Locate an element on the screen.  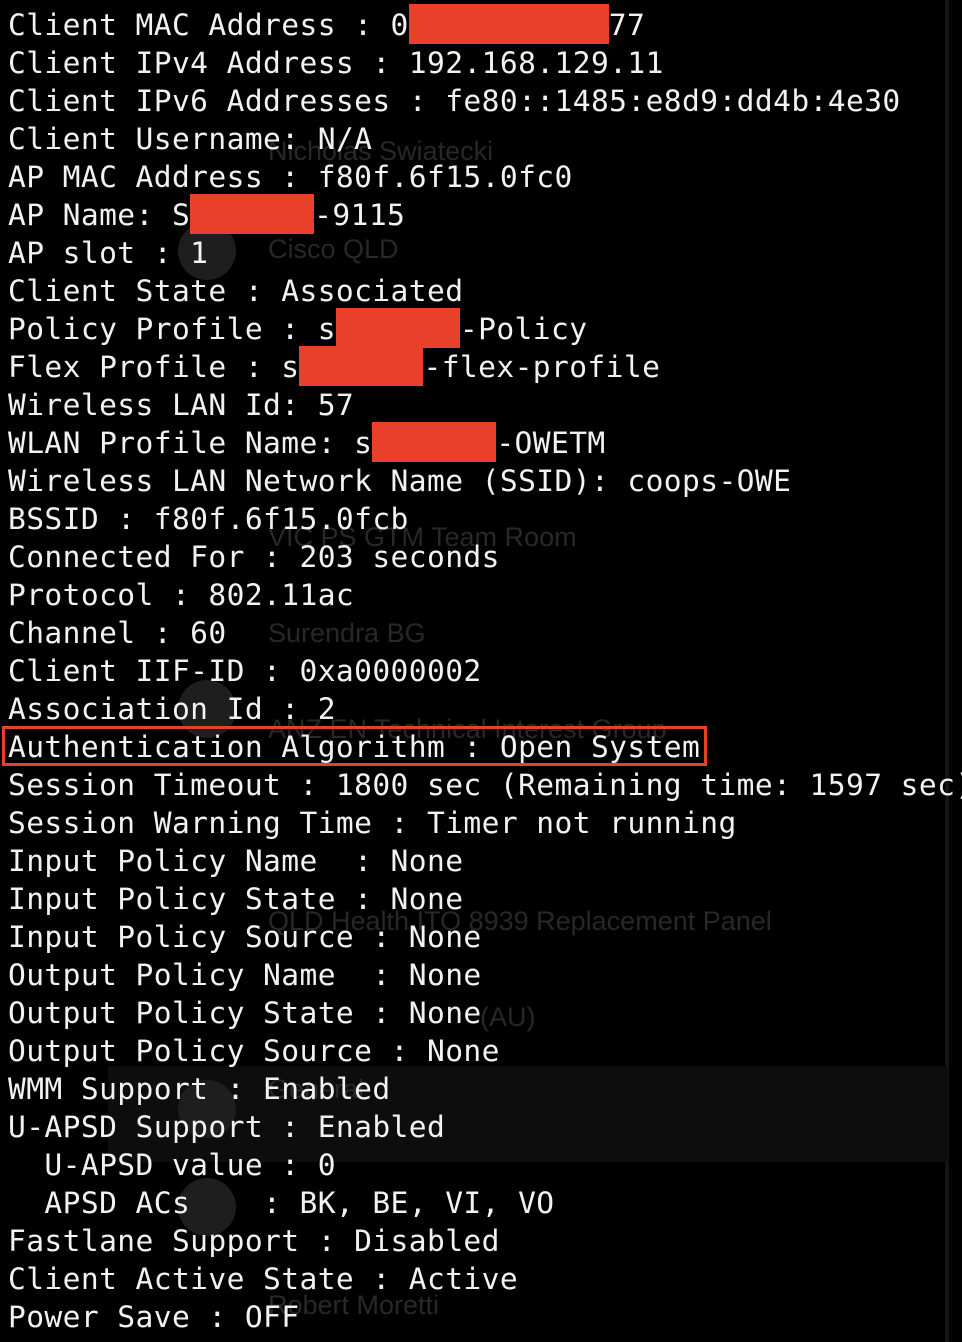
line-text: Fastlane Support : Disabled is located at coordinates (254, 1241).